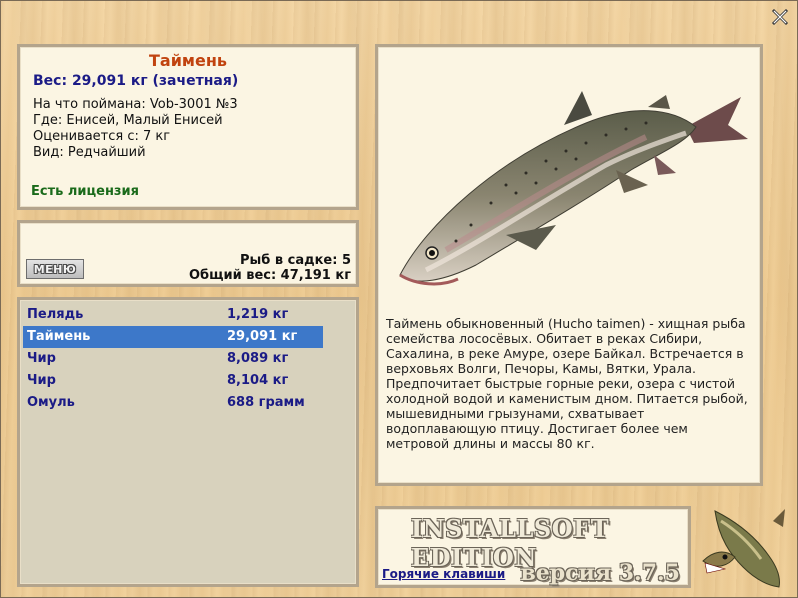 This screenshot has height=598, width=798. What do you see at coordinates (188, 60) in the screenshot?
I see `fish-title: Таймень` at bounding box center [188, 60].